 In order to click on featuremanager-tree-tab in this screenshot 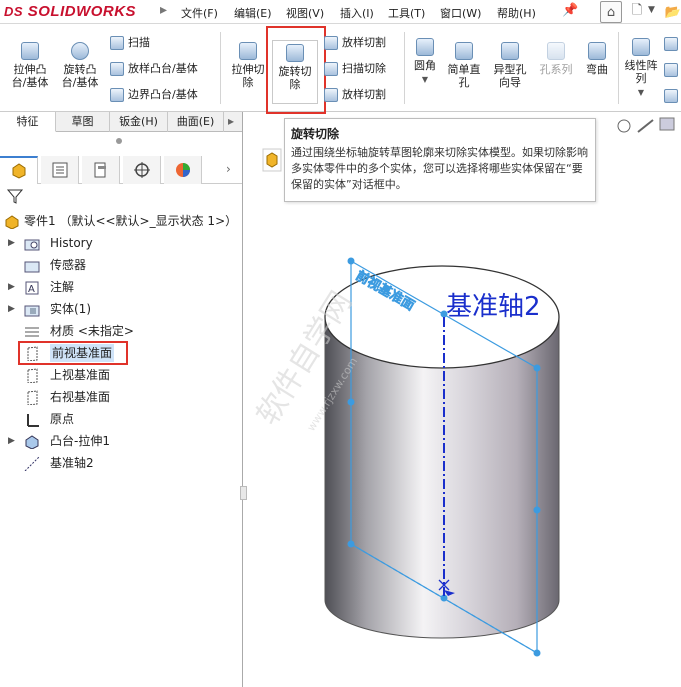, I will do `click(19, 170)`.